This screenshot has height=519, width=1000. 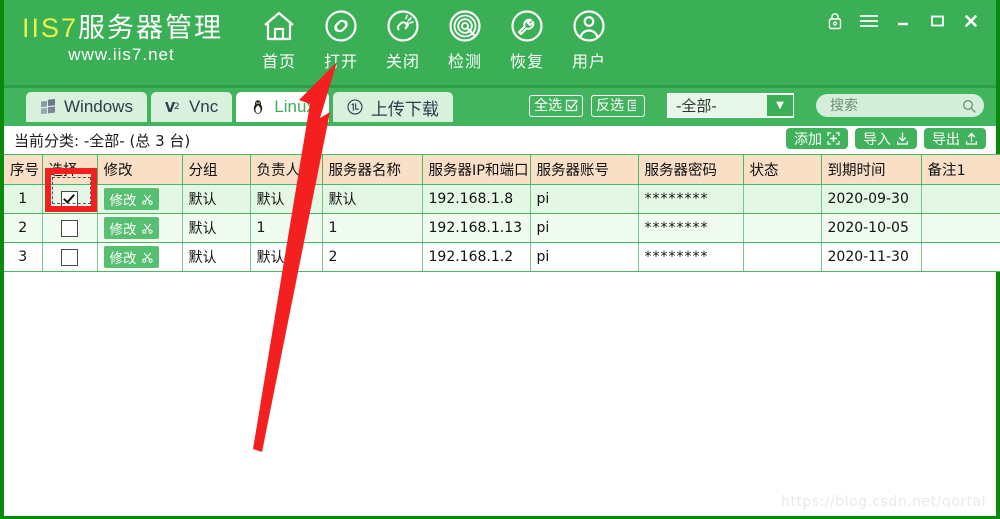 I want to click on add-button-label: 添加, so click(x=808, y=139).